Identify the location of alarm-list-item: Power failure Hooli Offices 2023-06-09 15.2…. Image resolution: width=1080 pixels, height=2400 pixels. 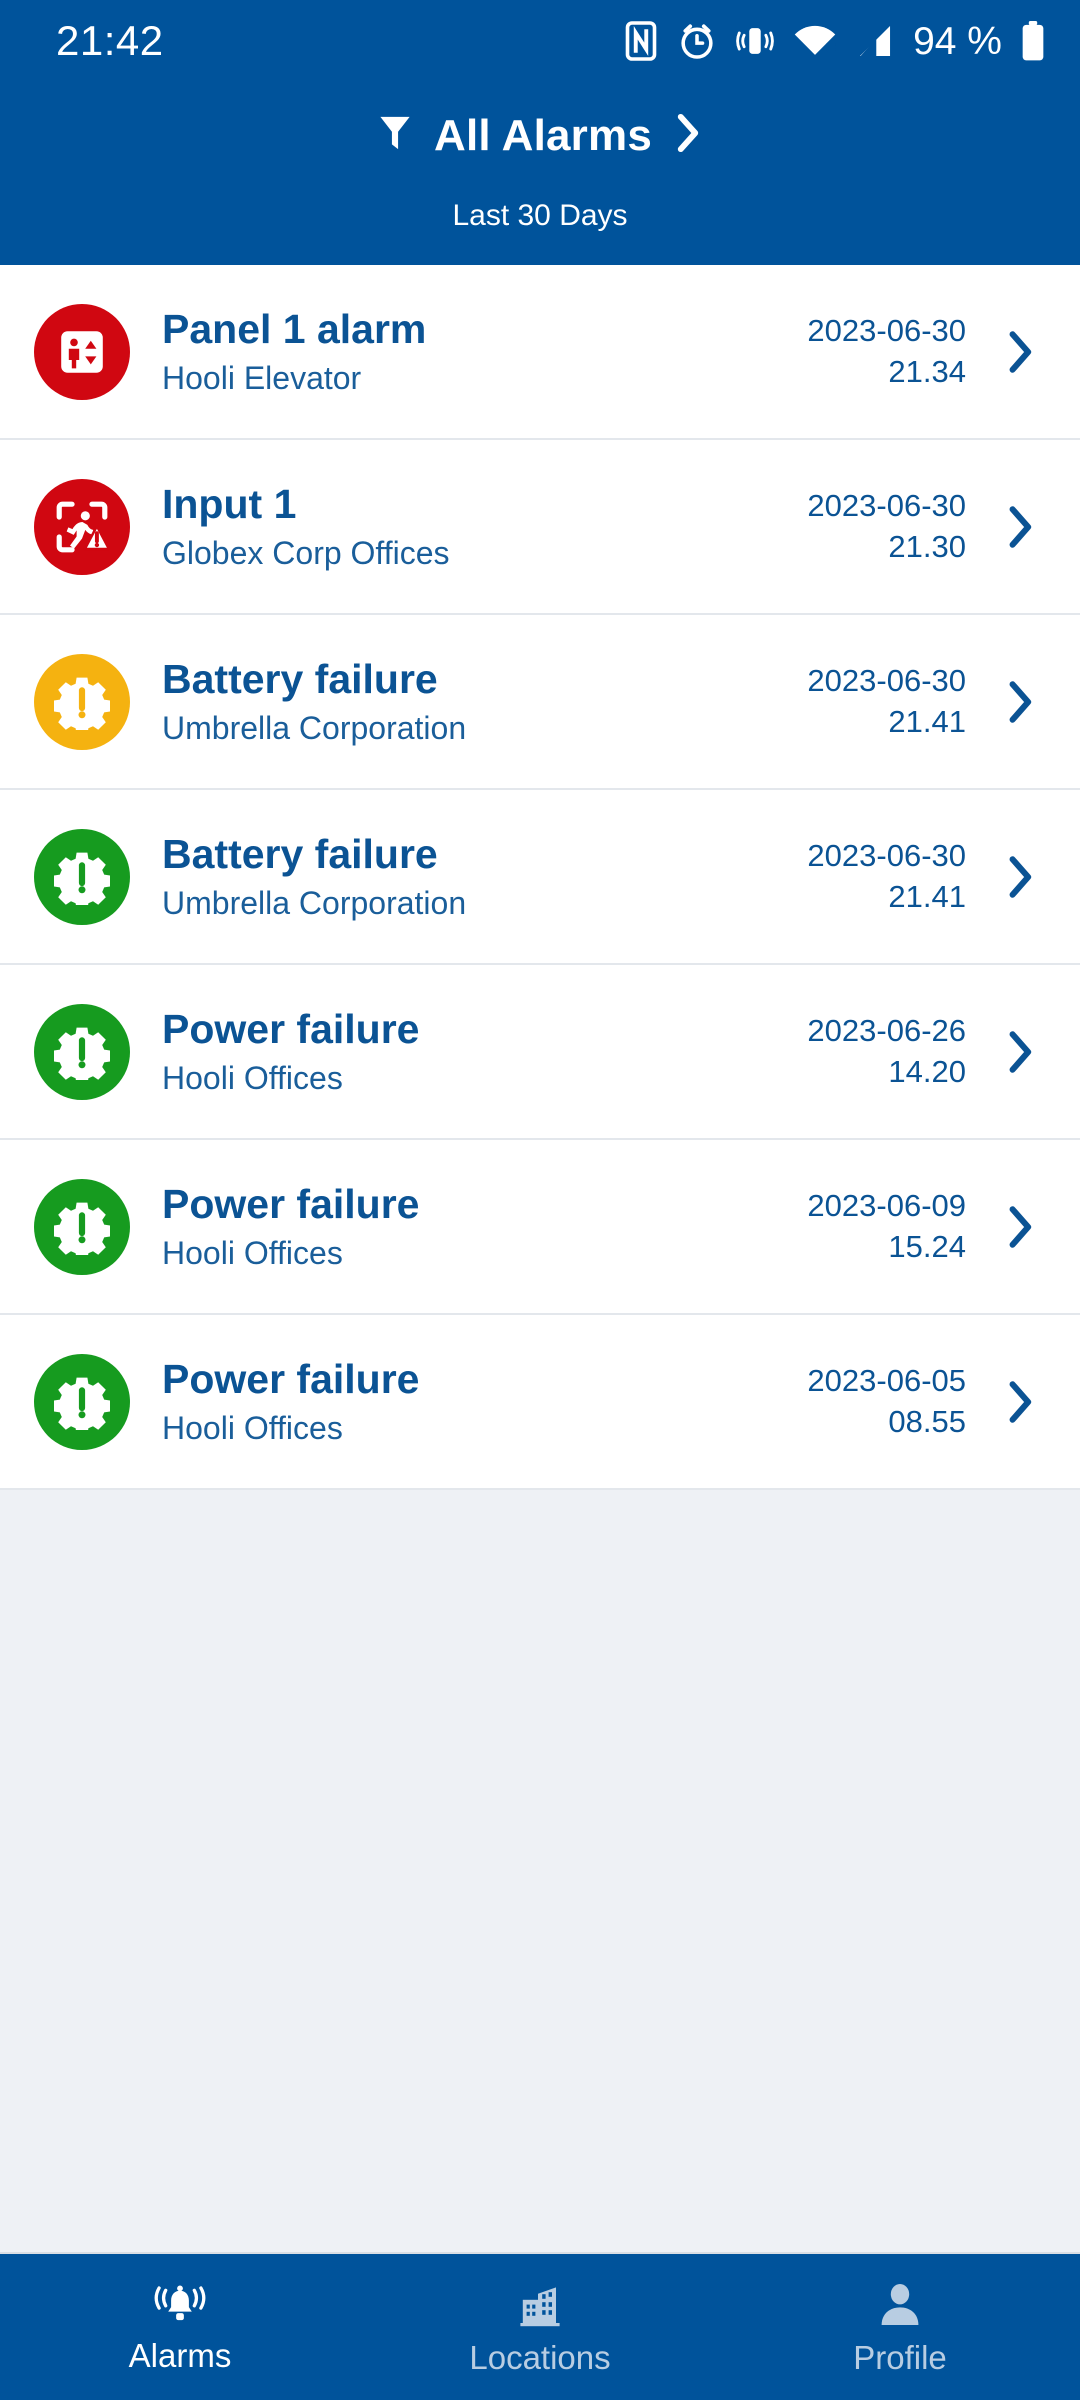
(540, 1227).